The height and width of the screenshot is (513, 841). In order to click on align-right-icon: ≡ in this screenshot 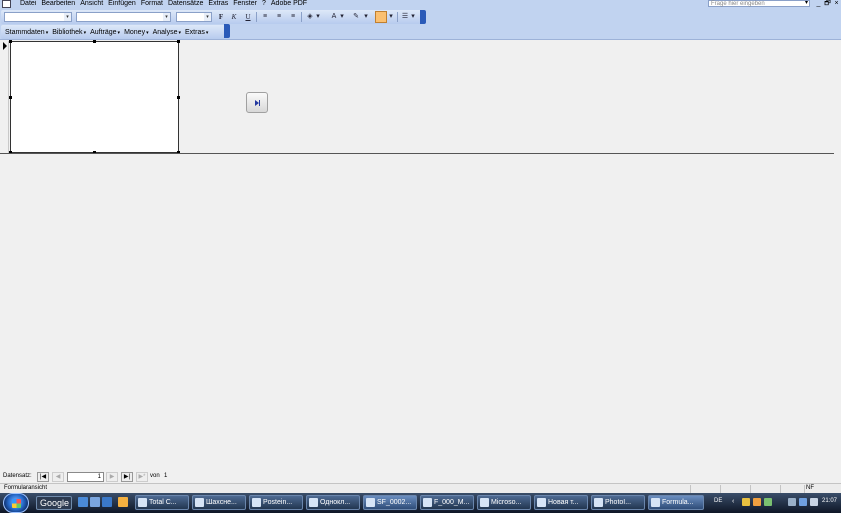, I will do `click(293, 17)`.